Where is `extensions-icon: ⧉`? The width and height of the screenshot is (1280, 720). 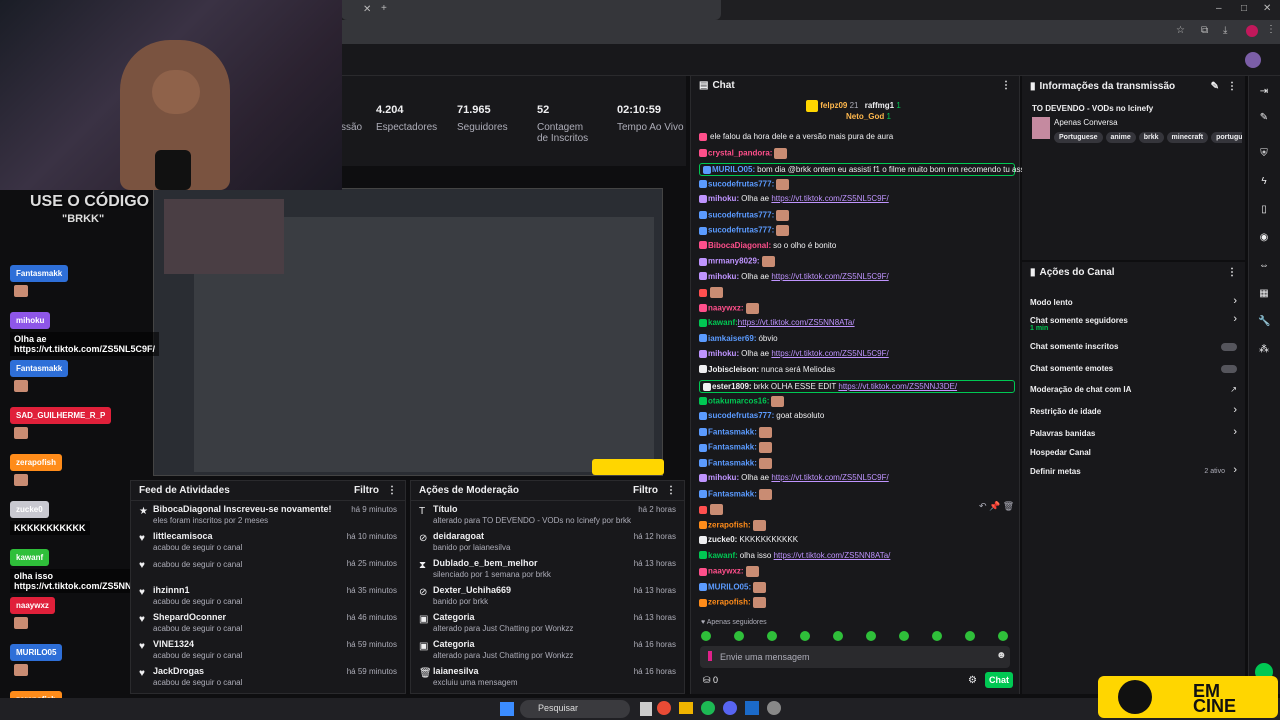
extensions-icon: ⧉ is located at coordinates (1204, 30).